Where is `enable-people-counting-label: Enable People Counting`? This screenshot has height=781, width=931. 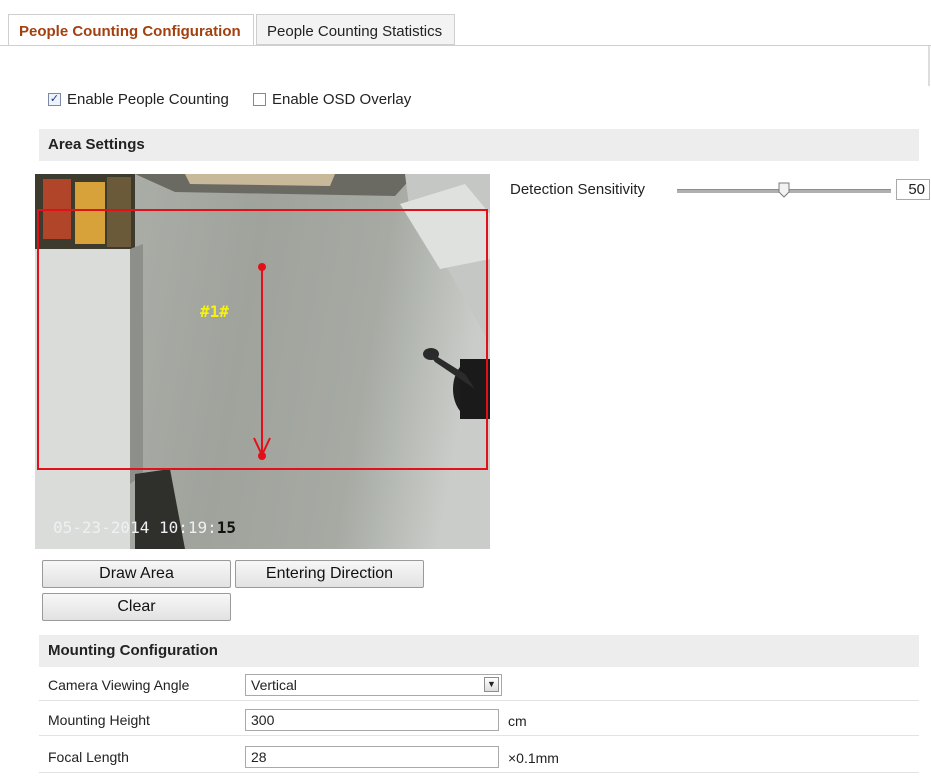 enable-people-counting-label: Enable People Counting is located at coordinates (148, 99).